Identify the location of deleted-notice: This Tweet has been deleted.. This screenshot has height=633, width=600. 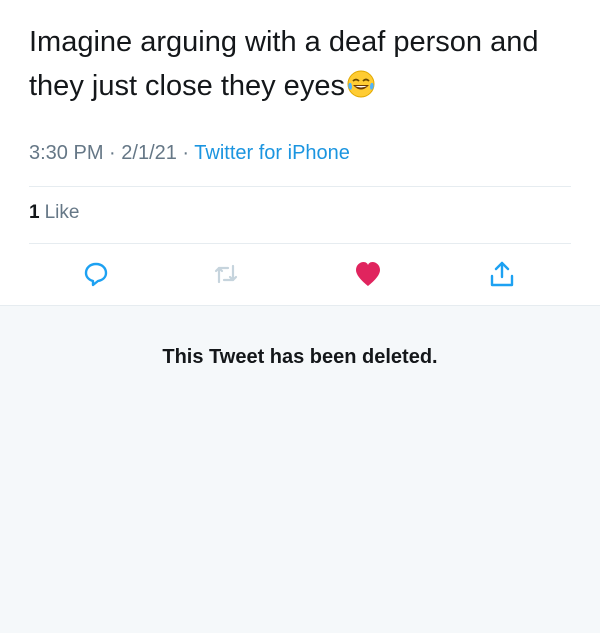
(300, 357).